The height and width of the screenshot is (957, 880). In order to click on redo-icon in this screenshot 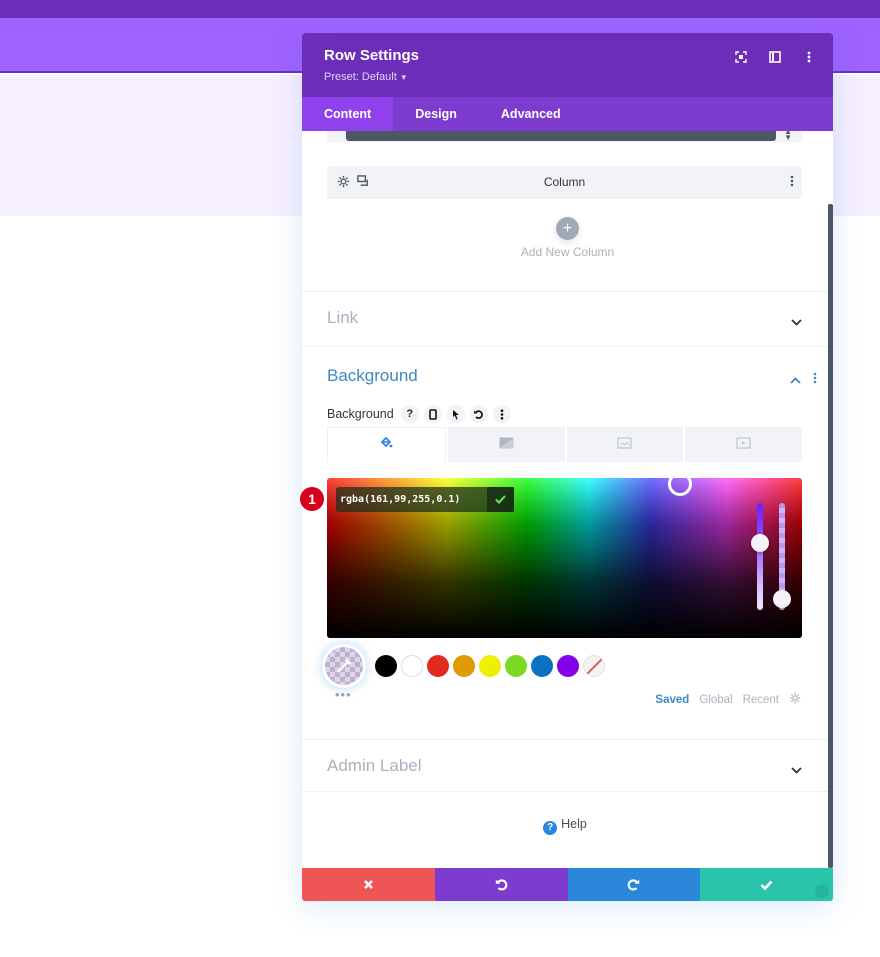, I will do `click(634, 885)`.